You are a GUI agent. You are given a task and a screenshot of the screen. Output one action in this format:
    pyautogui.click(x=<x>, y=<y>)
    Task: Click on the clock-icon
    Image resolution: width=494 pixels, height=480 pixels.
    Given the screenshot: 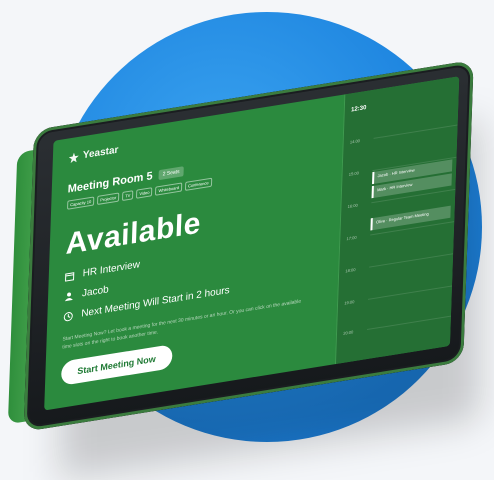 What is the action you would take?
    pyautogui.click(x=68, y=316)
    